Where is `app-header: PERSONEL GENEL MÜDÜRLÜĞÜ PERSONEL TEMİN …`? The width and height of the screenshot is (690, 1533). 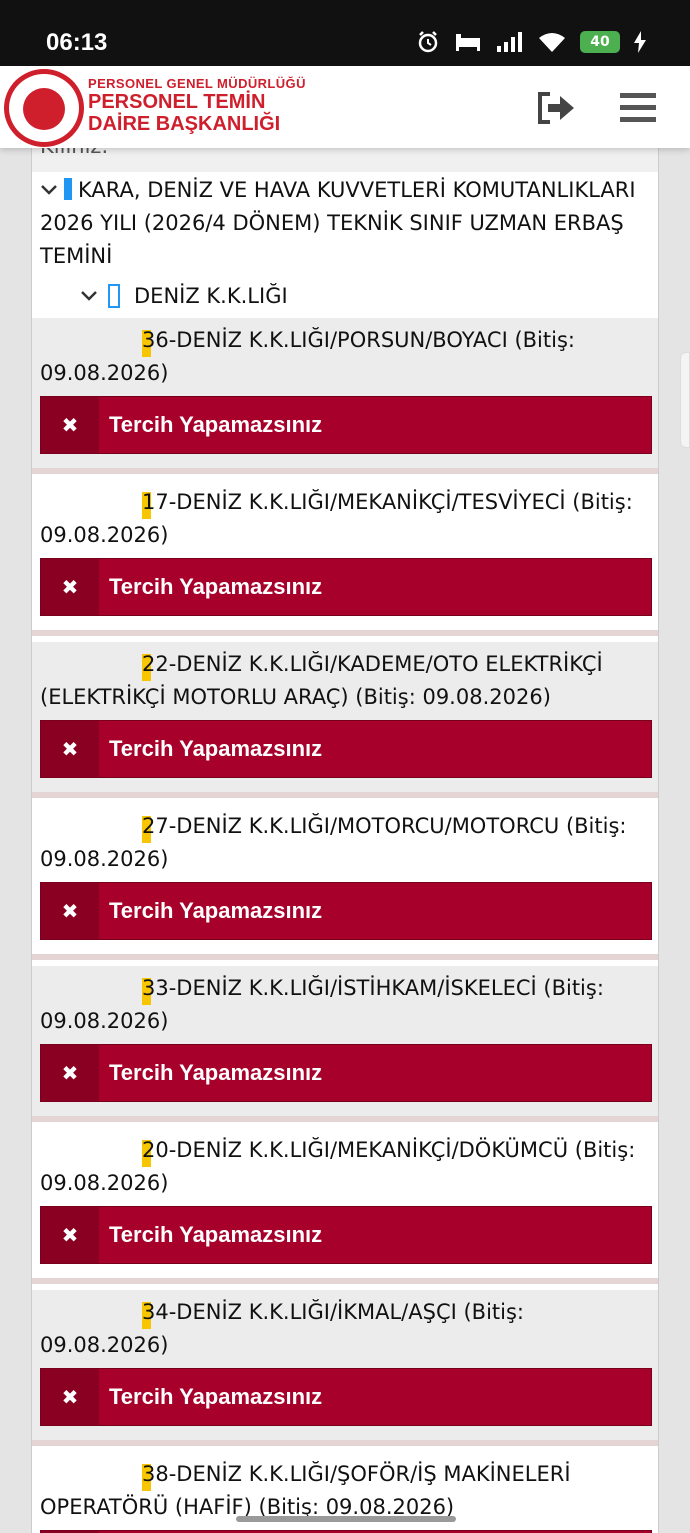 app-header: PERSONEL GENEL MÜDÜRLÜĞÜ PERSONEL TEMİN … is located at coordinates (345, 107).